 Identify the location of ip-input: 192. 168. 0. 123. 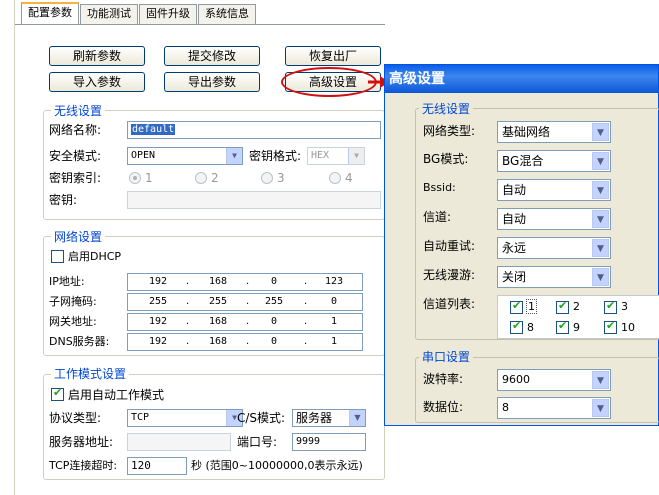
(245, 282).